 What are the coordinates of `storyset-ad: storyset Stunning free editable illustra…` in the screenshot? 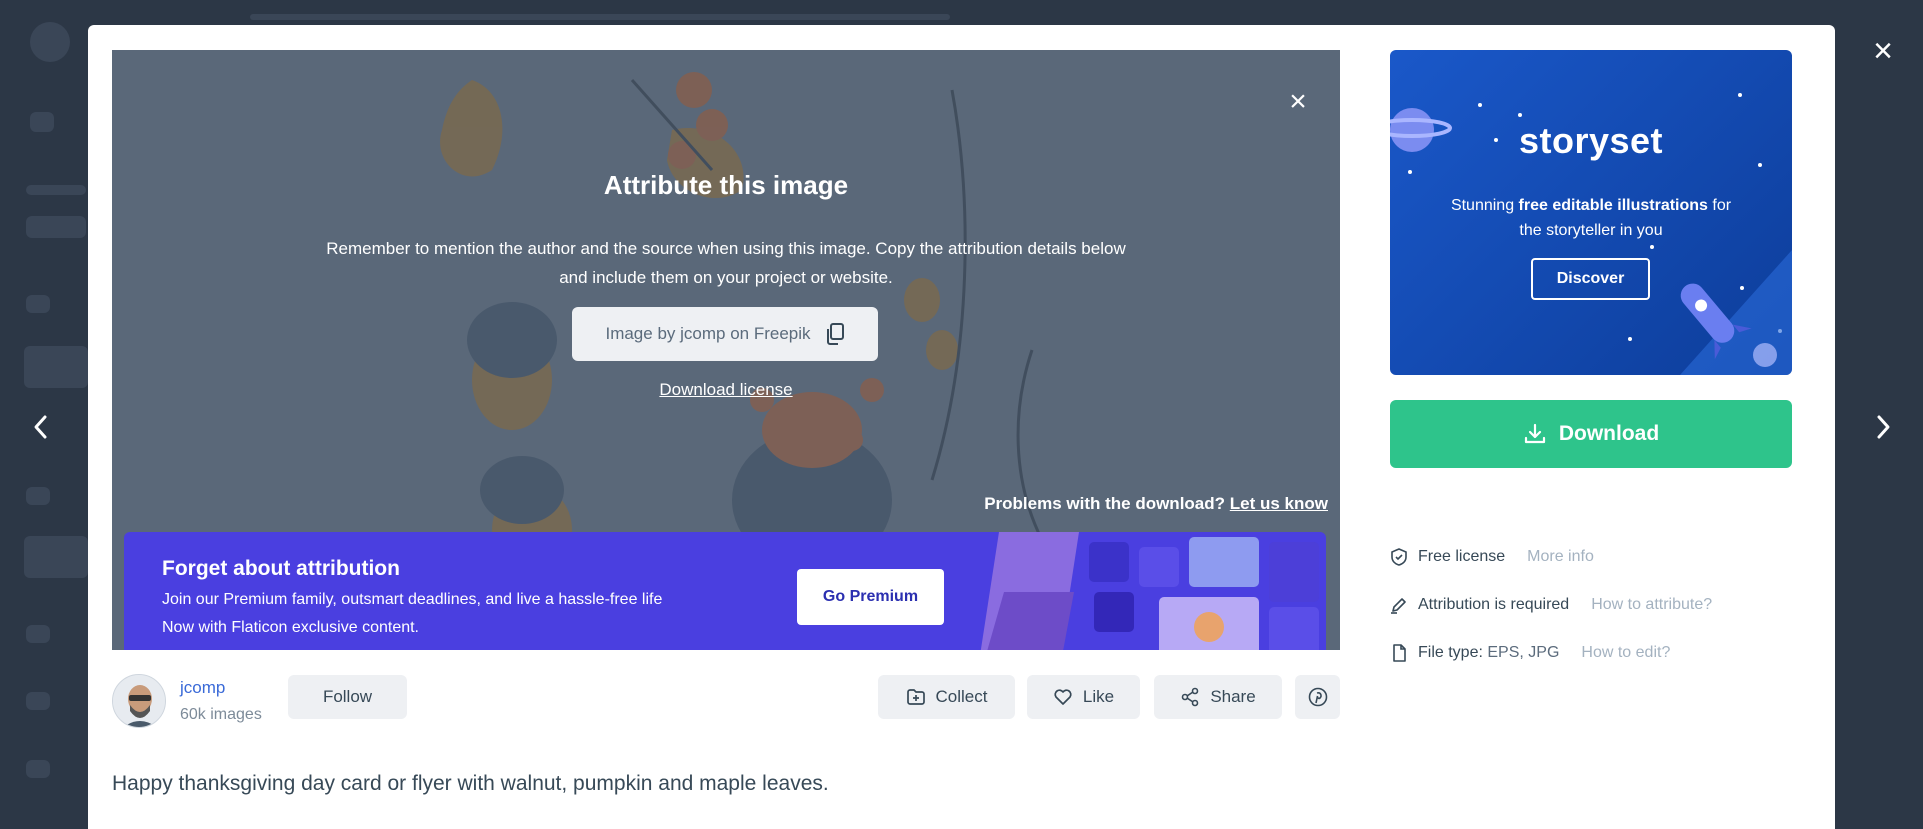 It's located at (1591, 212).